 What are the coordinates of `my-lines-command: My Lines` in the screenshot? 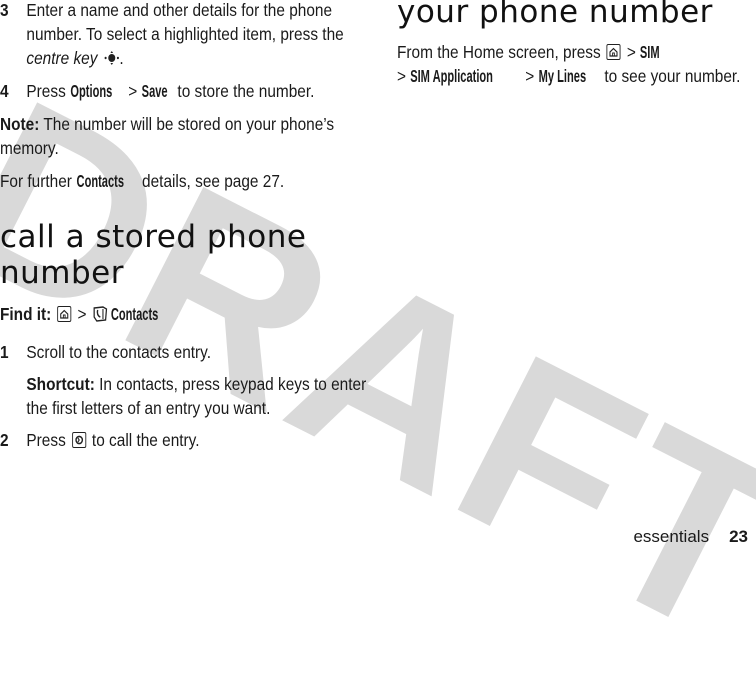 It's located at (562, 76).